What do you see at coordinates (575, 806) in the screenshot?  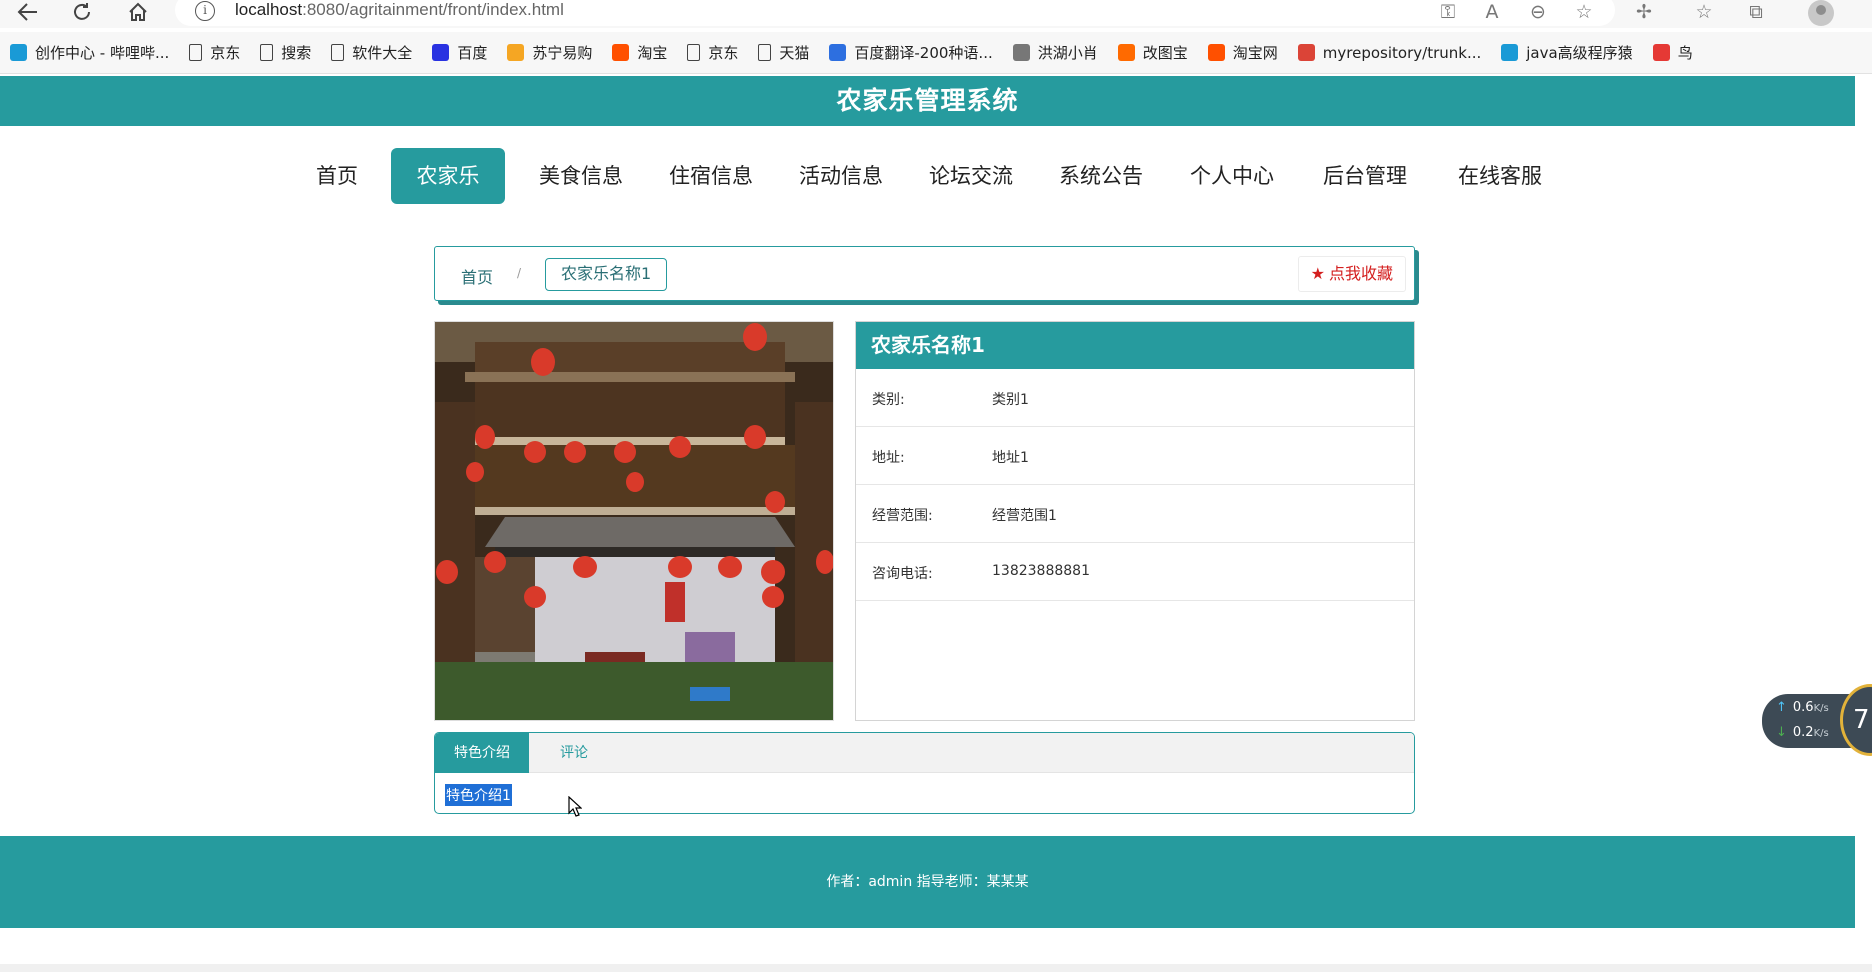 I see `mouse-cursor-icon` at bounding box center [575, 806].